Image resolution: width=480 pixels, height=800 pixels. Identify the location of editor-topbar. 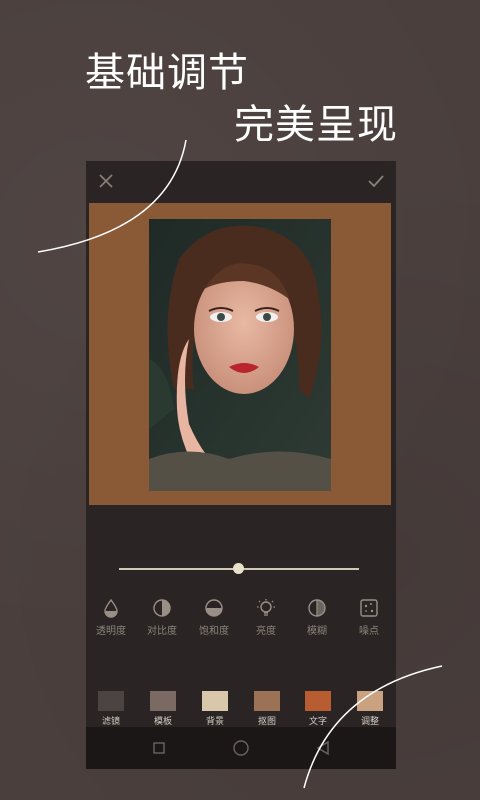
(241, 181).